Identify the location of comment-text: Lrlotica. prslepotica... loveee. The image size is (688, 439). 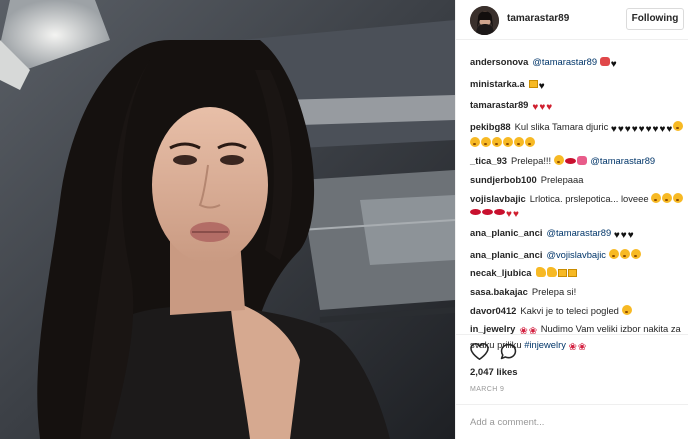
(589, 198).